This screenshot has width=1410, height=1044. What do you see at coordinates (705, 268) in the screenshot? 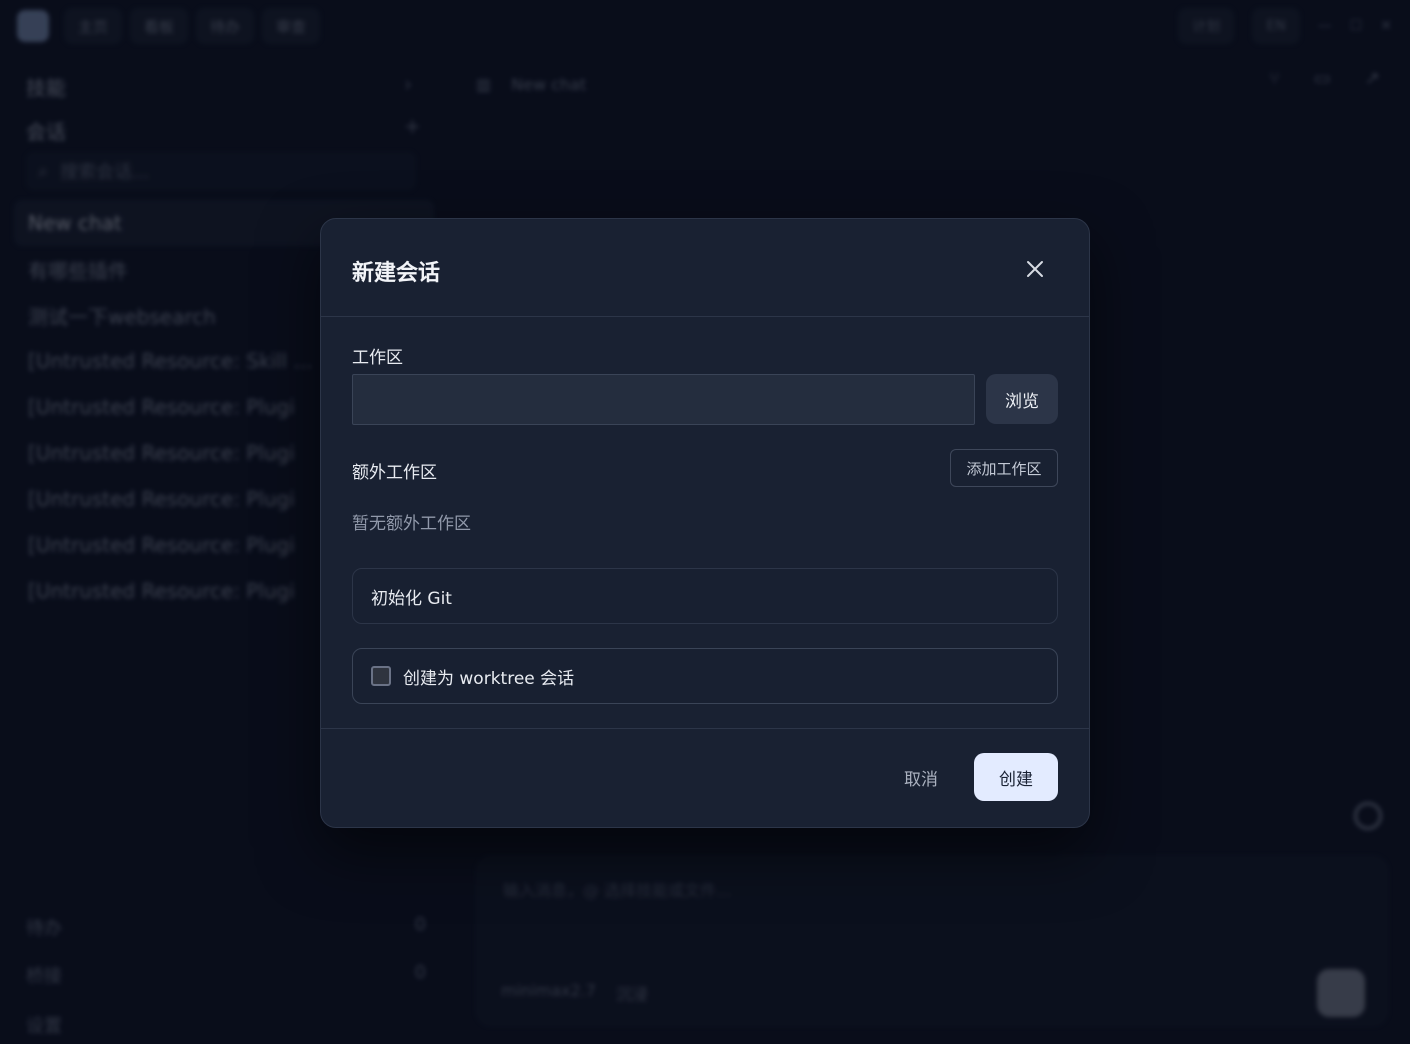
I see `dialog-header: 新建会话` at bounding box center [705, 268].